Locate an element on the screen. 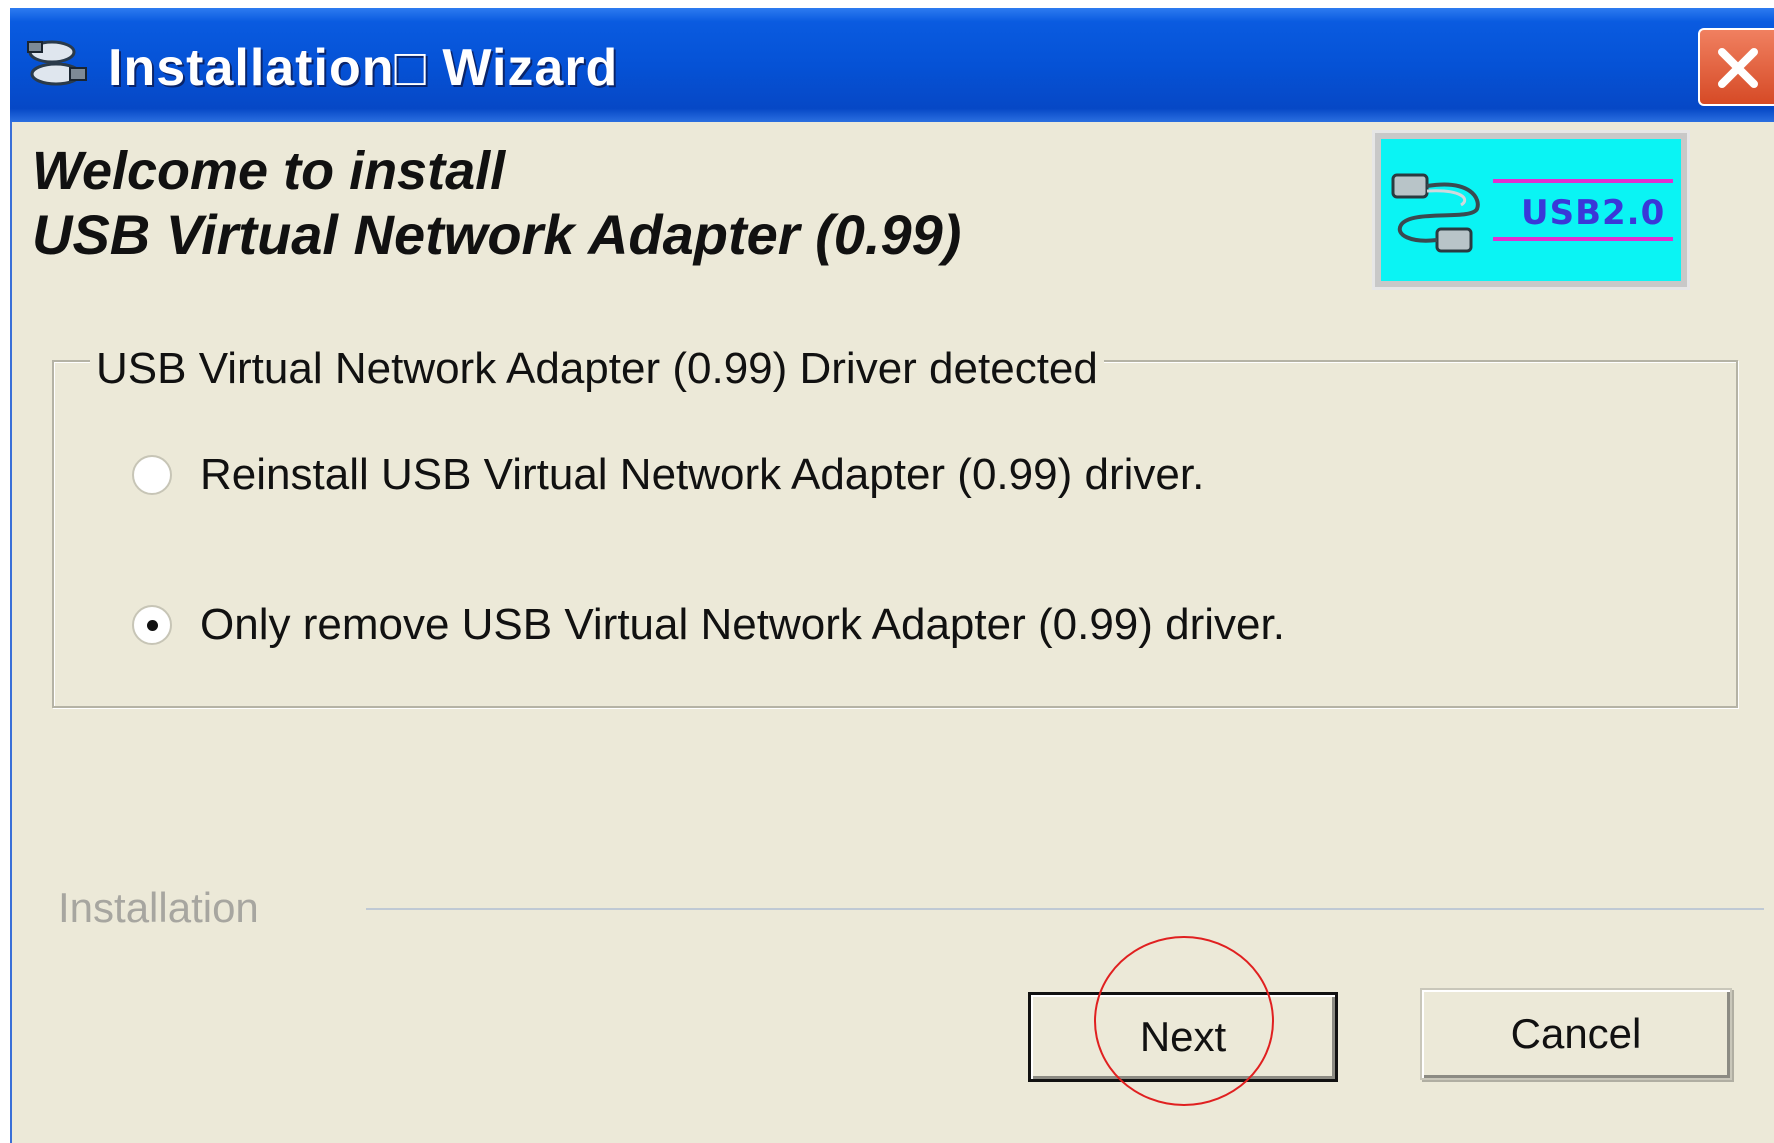 The image size is (1774, 1143). remove-radio is located at coordinates (152, 625).